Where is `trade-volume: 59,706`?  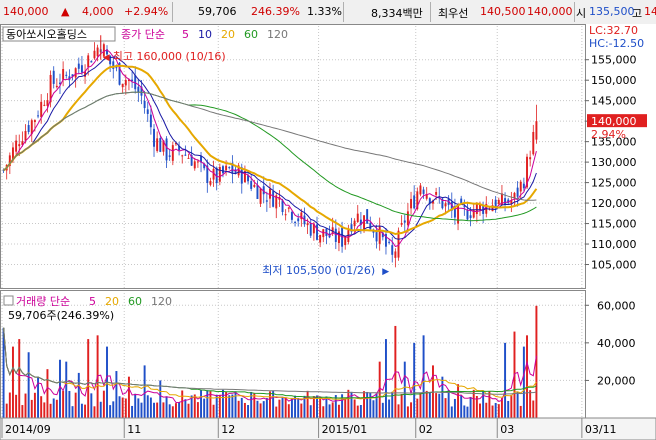
trade-volume: 59,706 is located at coordinates (217, 11).